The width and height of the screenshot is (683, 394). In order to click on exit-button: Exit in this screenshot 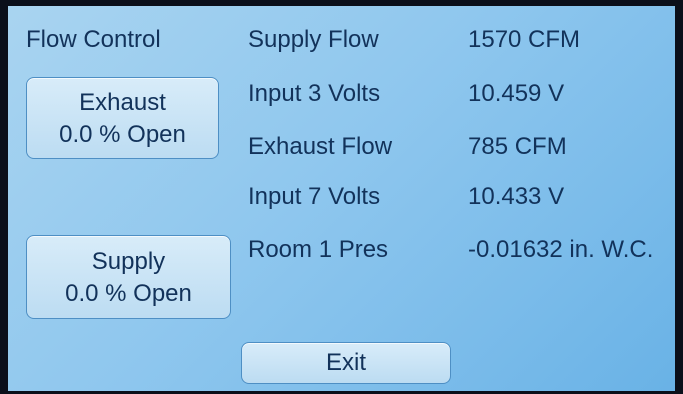, I will do `click(346, 363)`.